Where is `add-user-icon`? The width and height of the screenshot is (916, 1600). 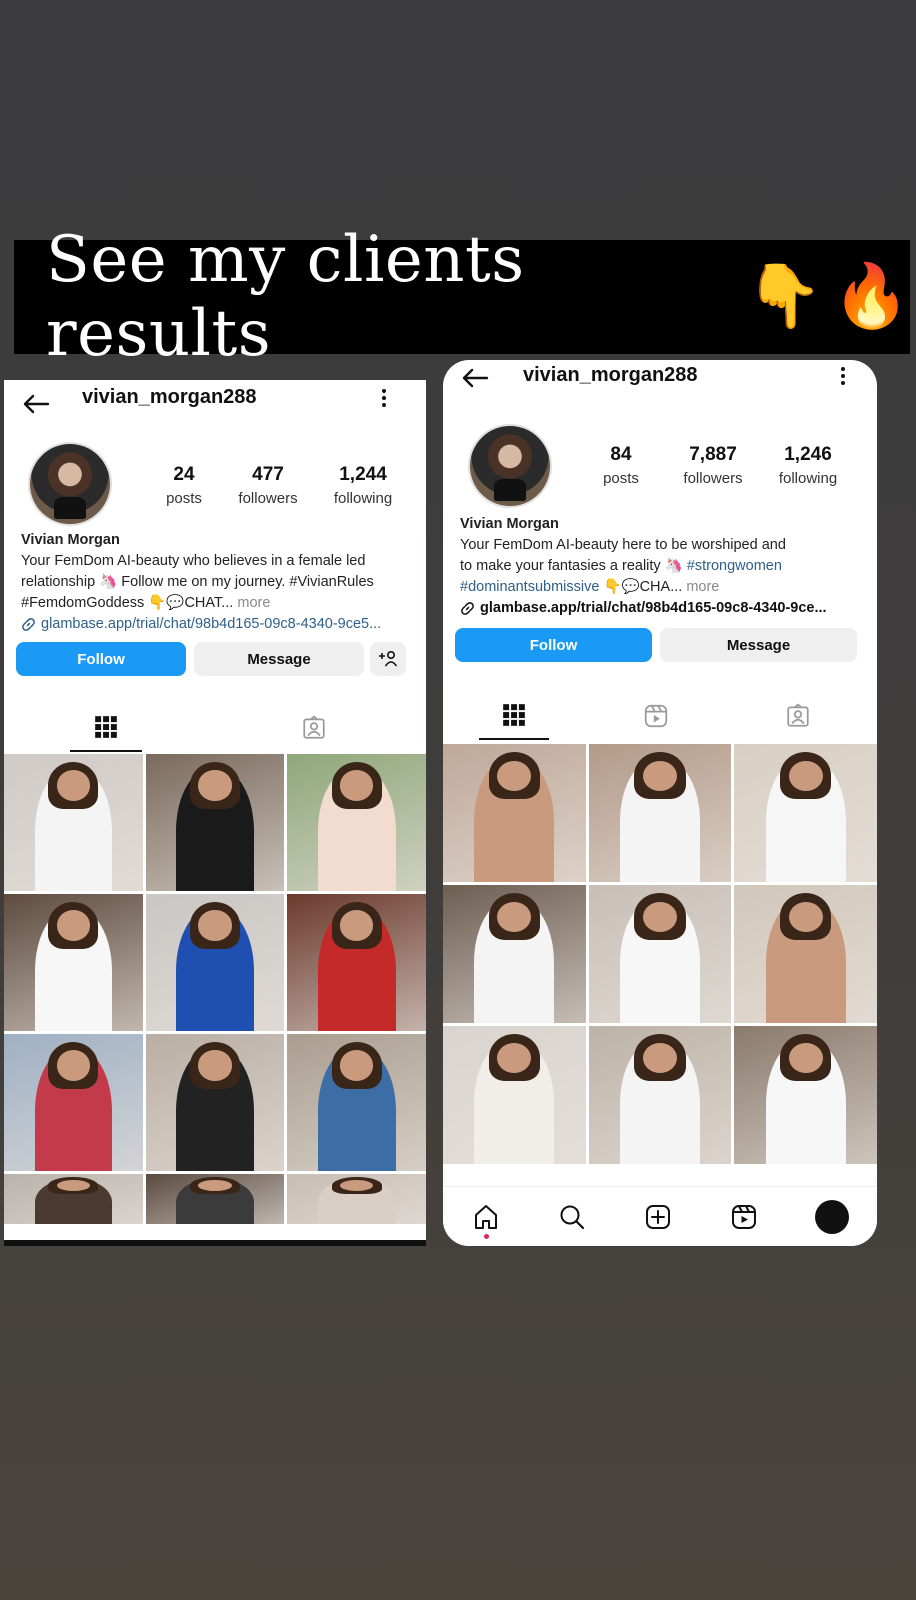
add-user-icon is located at coordinates (388, 658).